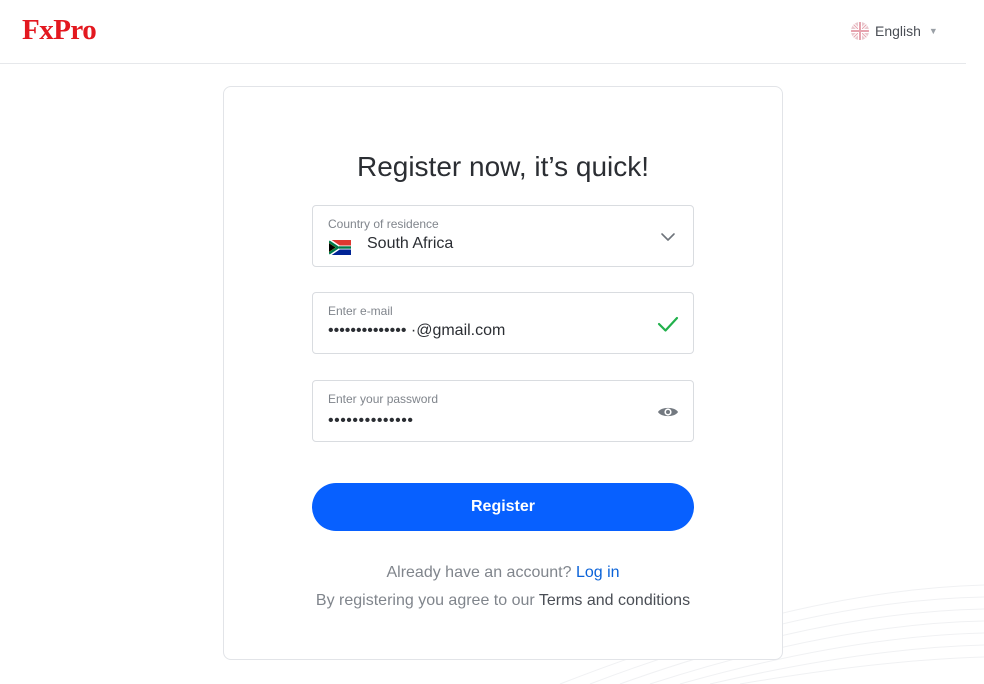 The width and height of the screenshot is (984, 684). Describe the element at coordinates (668, 412) in the screenshot. I see `eye-icon` at that location.